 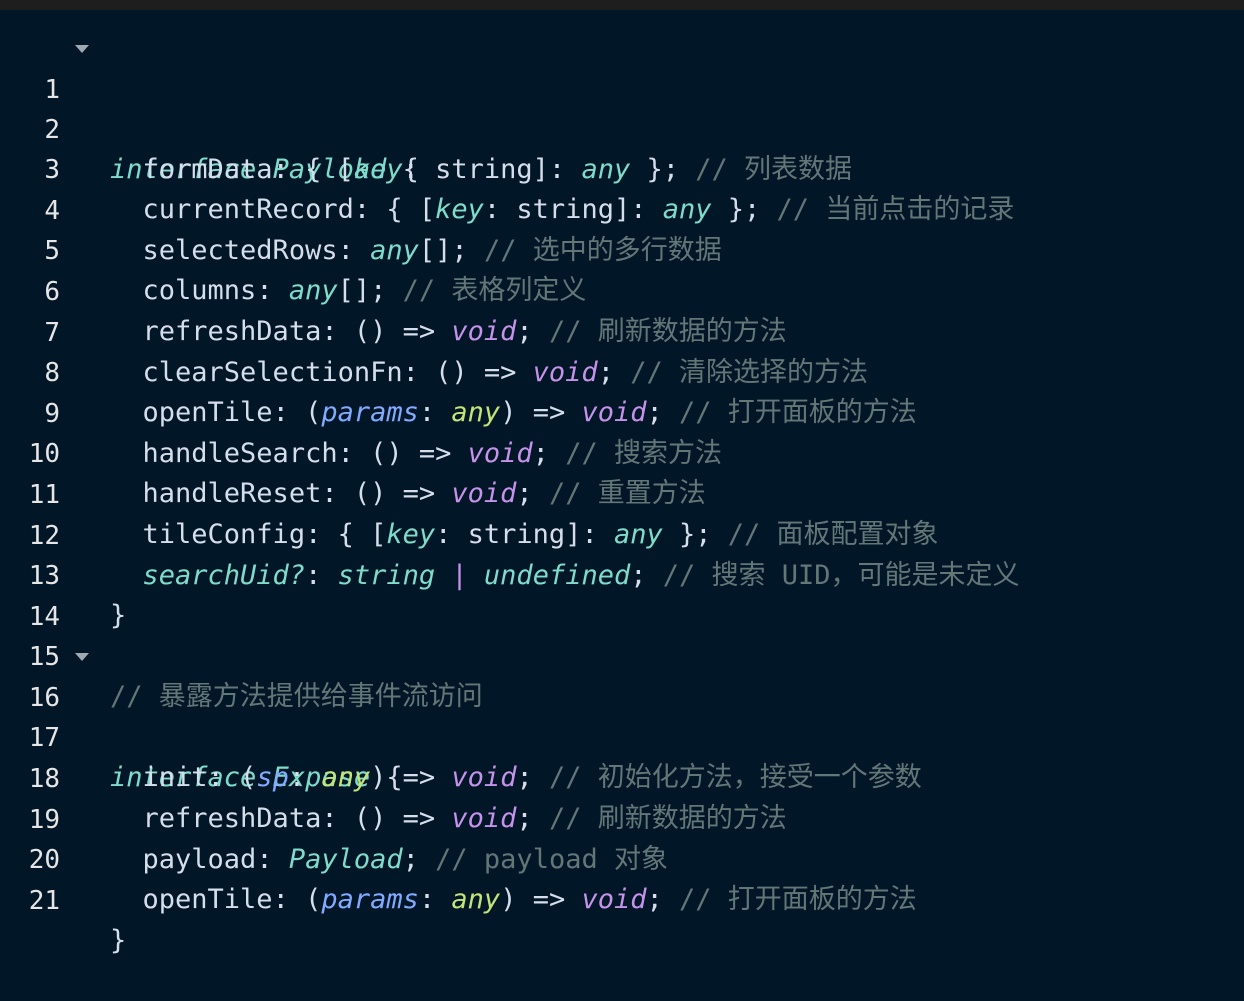 What do you see at coordinates (370, 899) in the screenshot?
I see `param-name: params` at bounding box center [370, 899].